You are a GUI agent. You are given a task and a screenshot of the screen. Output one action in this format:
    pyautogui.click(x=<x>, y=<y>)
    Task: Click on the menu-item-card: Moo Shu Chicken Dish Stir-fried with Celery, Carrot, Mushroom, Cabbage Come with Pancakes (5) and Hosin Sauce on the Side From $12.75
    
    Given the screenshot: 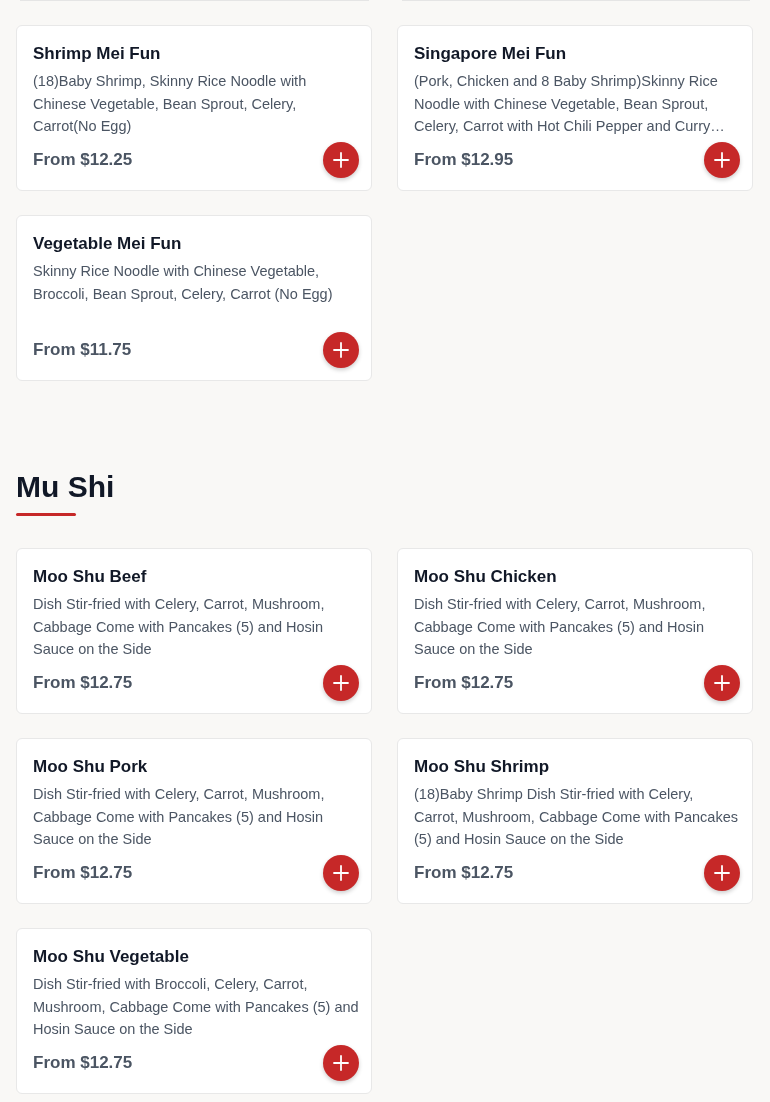 What is the action you would take?
    pyautogui.click(x=575, y=631)
    